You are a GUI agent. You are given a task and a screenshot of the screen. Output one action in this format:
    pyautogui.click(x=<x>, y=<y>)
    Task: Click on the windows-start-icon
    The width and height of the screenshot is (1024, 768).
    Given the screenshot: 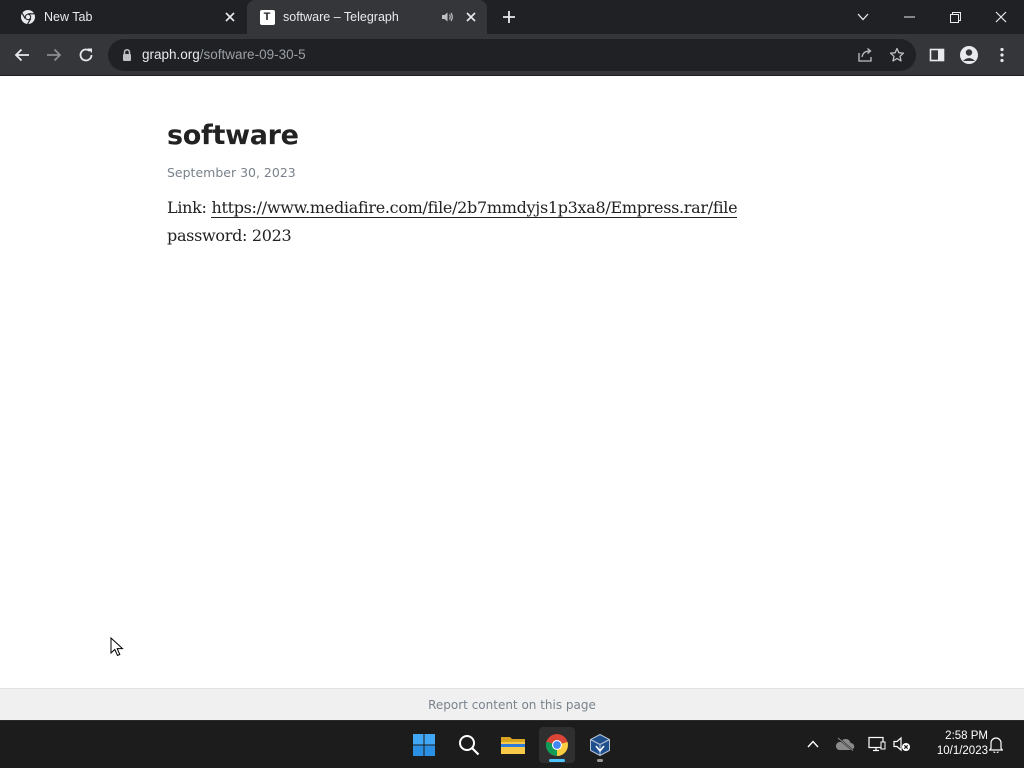 What is the action you would take?
    pyautogui.click(x=424, y=745)
    